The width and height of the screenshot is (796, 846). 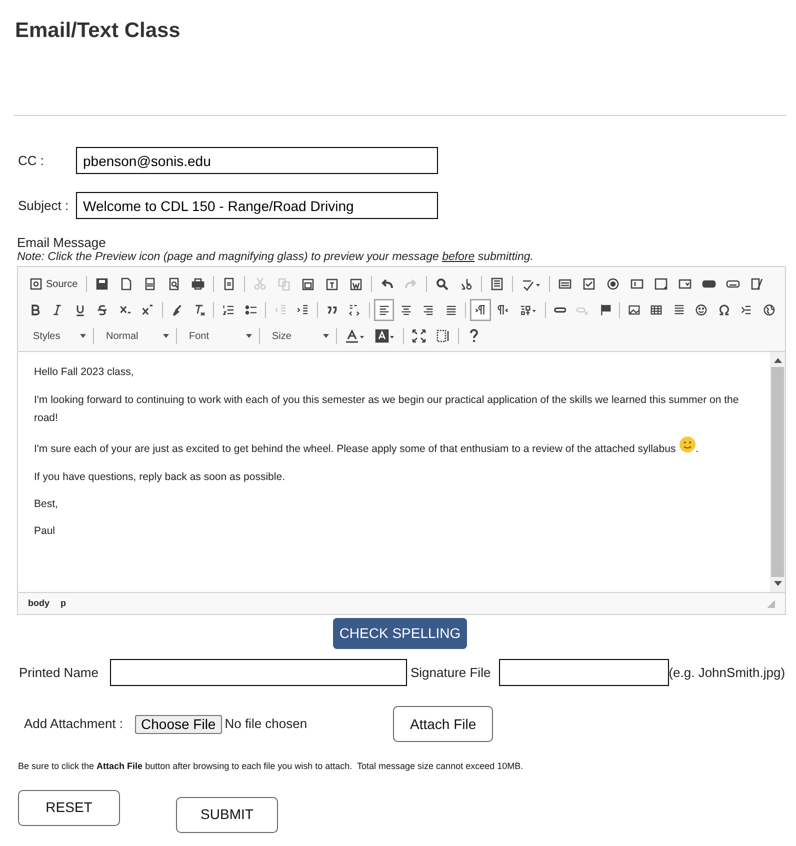 I want to click on paste-text-icon, so click(x=331, y=284).